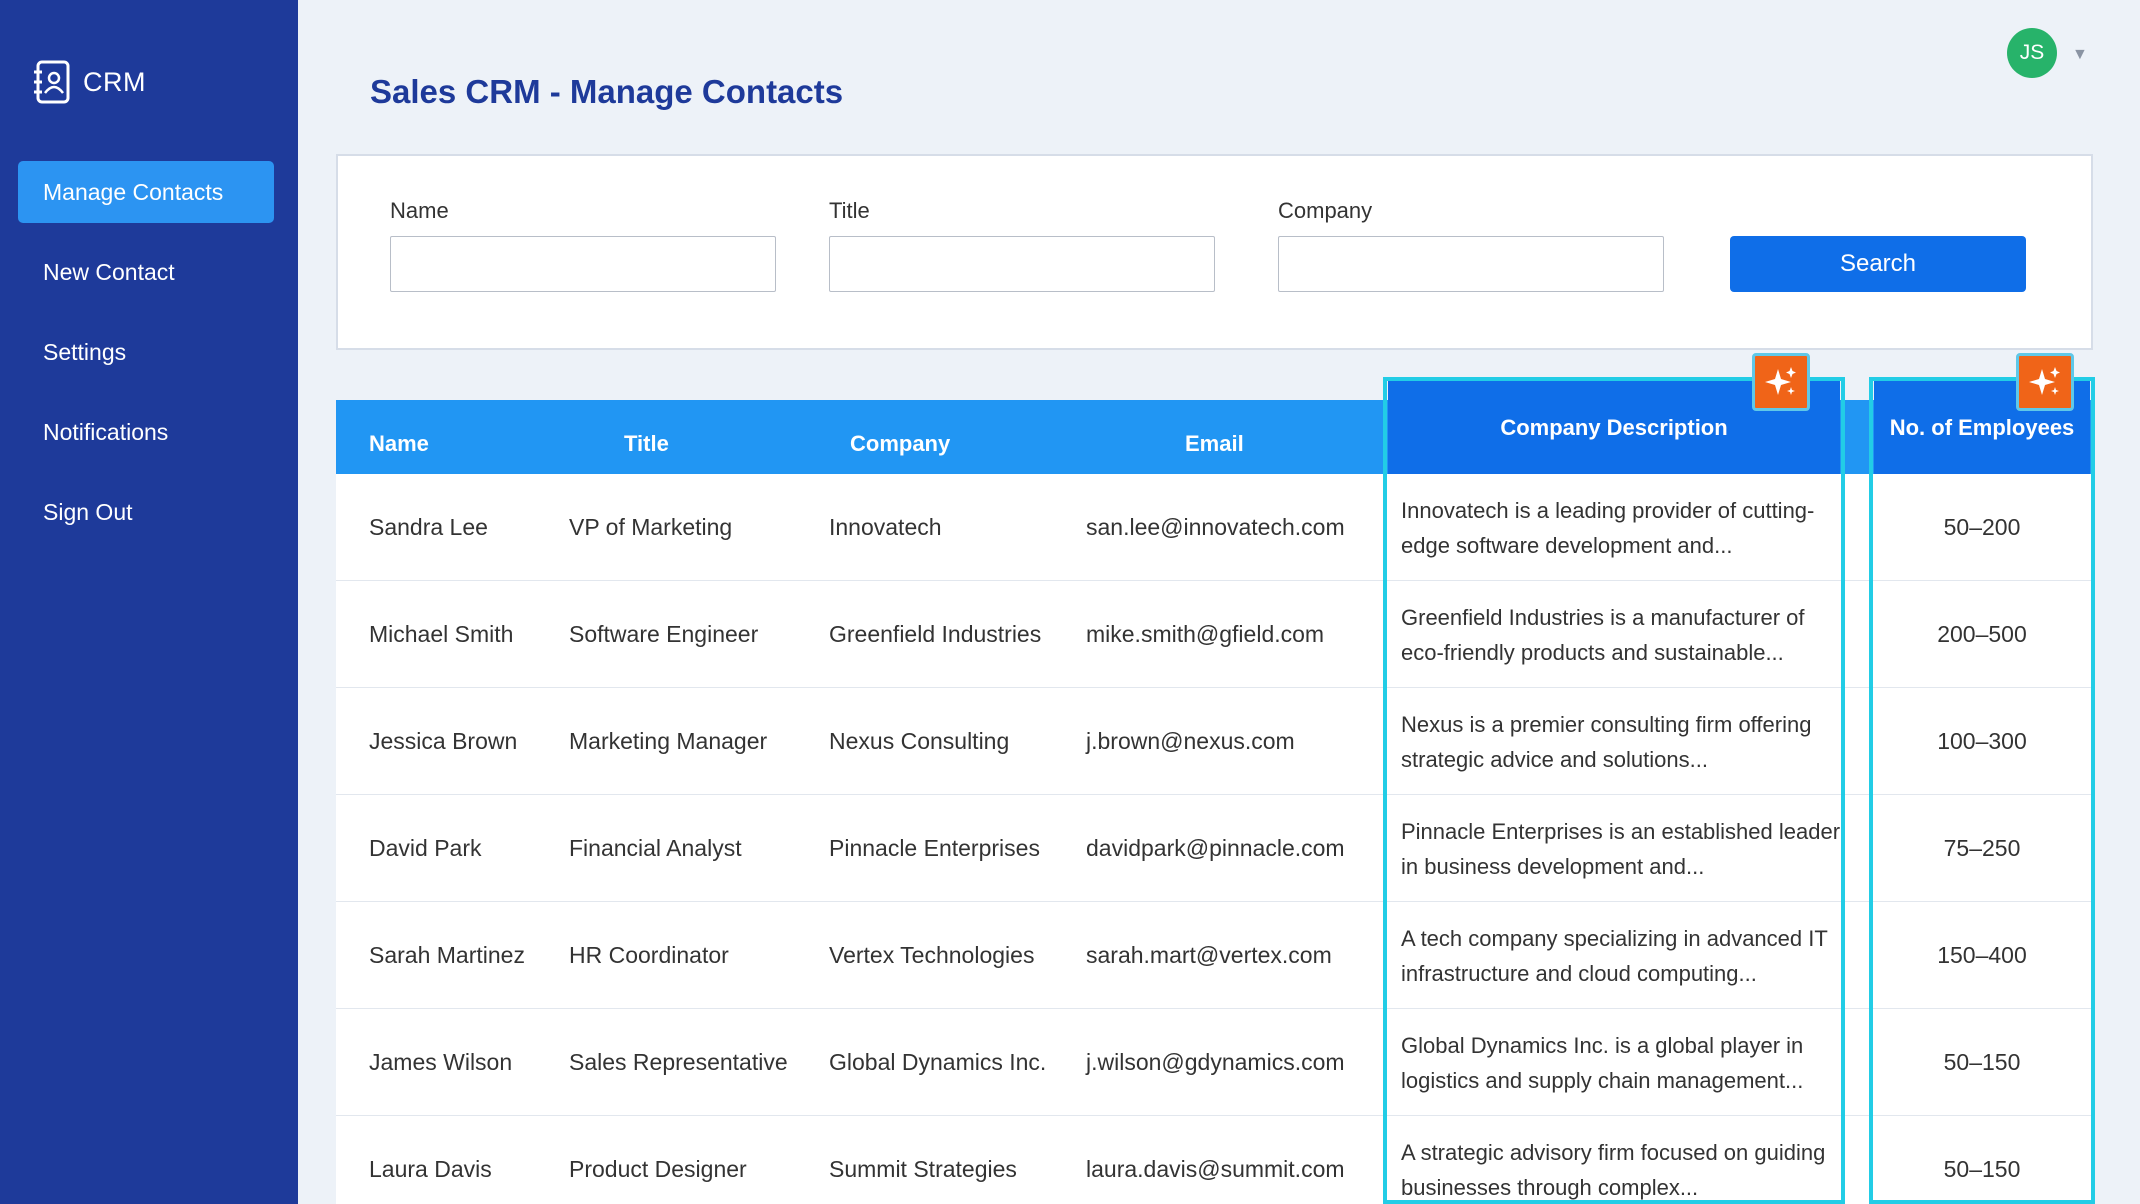 The width and height of the screenshot is (2140, 1204). I want to click on cell-email: laura.davis@summit.com, so click(1215, 1160).